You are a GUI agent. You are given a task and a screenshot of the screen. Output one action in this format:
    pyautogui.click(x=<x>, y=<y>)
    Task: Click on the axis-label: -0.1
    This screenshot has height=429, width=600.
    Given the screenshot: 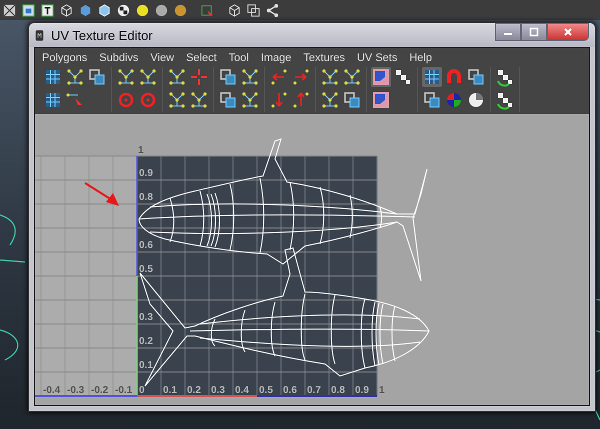 What is the action you would take?
    pyautogui.click(x=123, y=390)
    